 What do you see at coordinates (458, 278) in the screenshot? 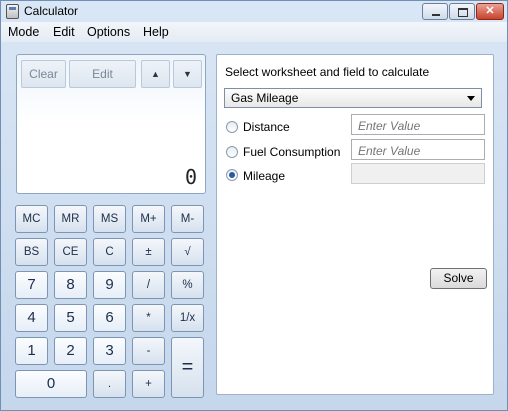
I see `solve-button: Solve` at bounding box center [458, 278].